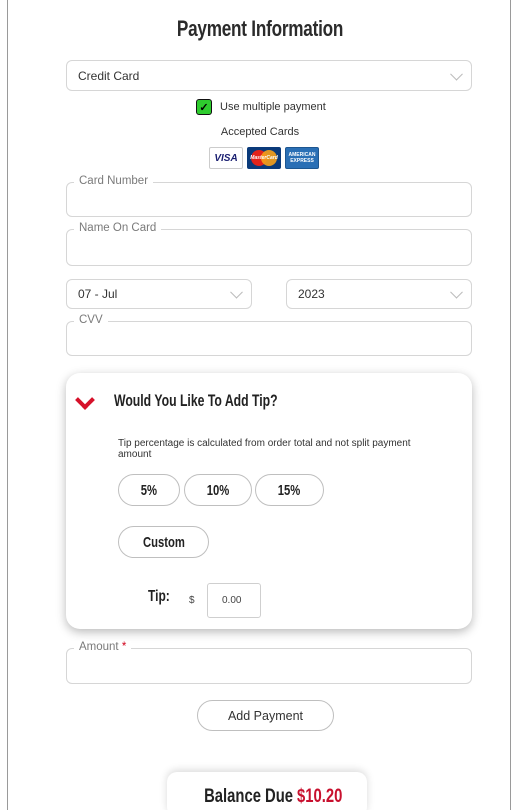 This screenshot has width=517, height=810. I want to click on balance-due-amount: $10.20, so click(319, 796).